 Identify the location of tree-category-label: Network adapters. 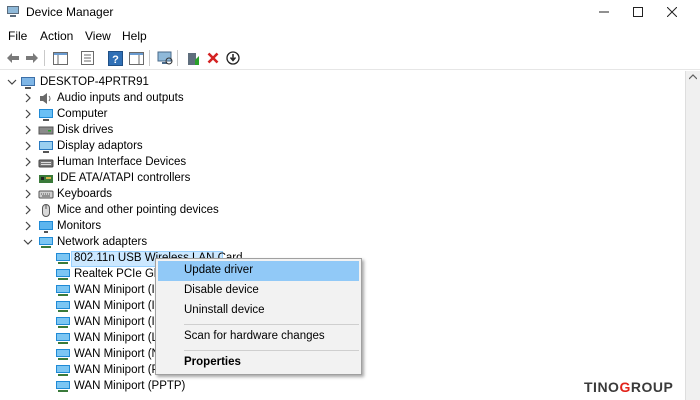
(102, 242).